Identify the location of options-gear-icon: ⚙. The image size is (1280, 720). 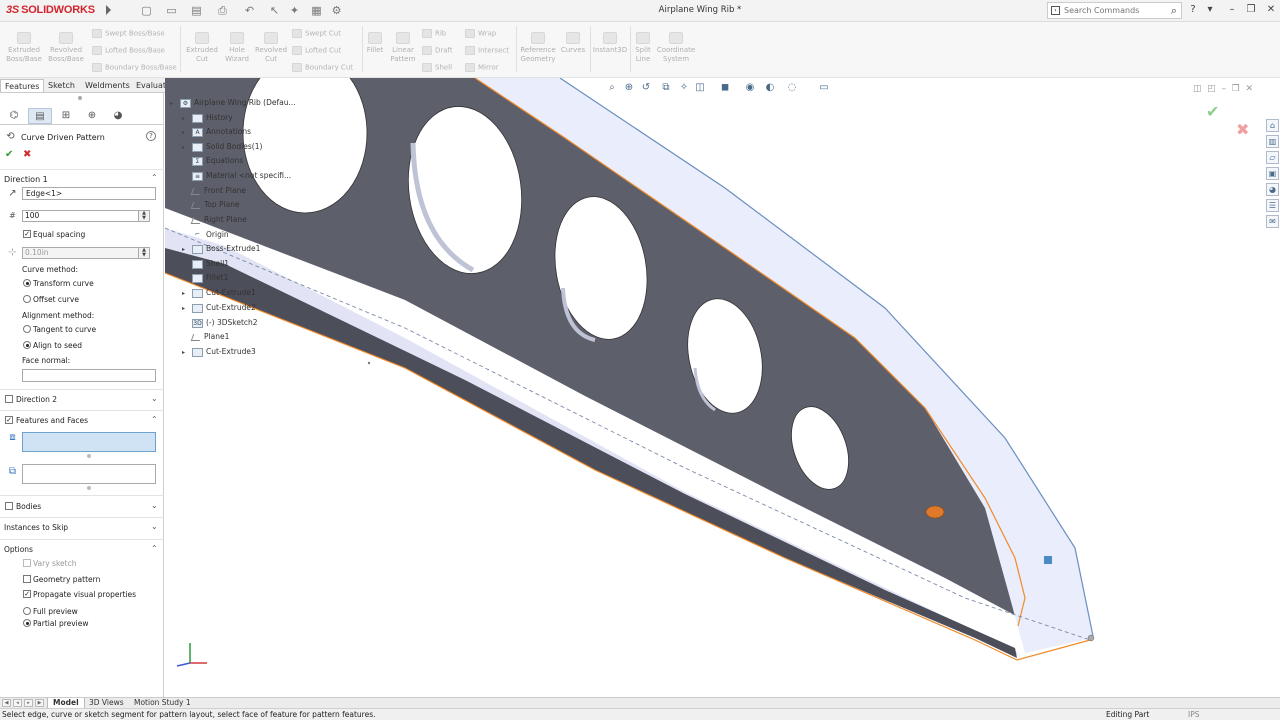
(336, 10).